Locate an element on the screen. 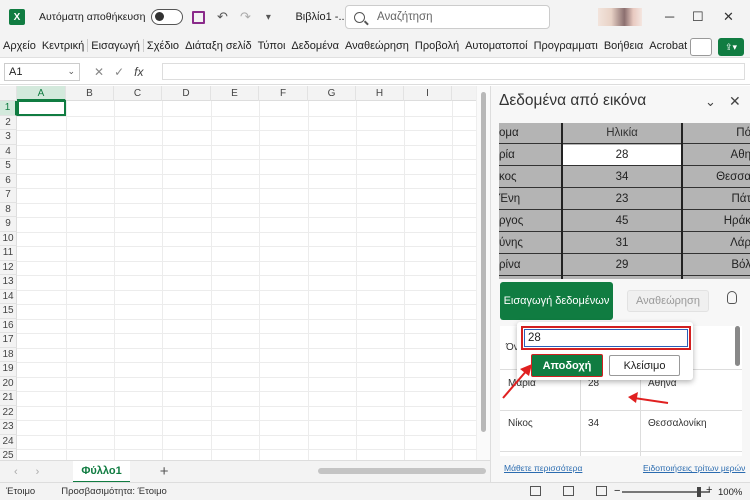 The width and height of the screenshot is (750, 500). annotation-arrow-left is located at coordinates (517, 381).